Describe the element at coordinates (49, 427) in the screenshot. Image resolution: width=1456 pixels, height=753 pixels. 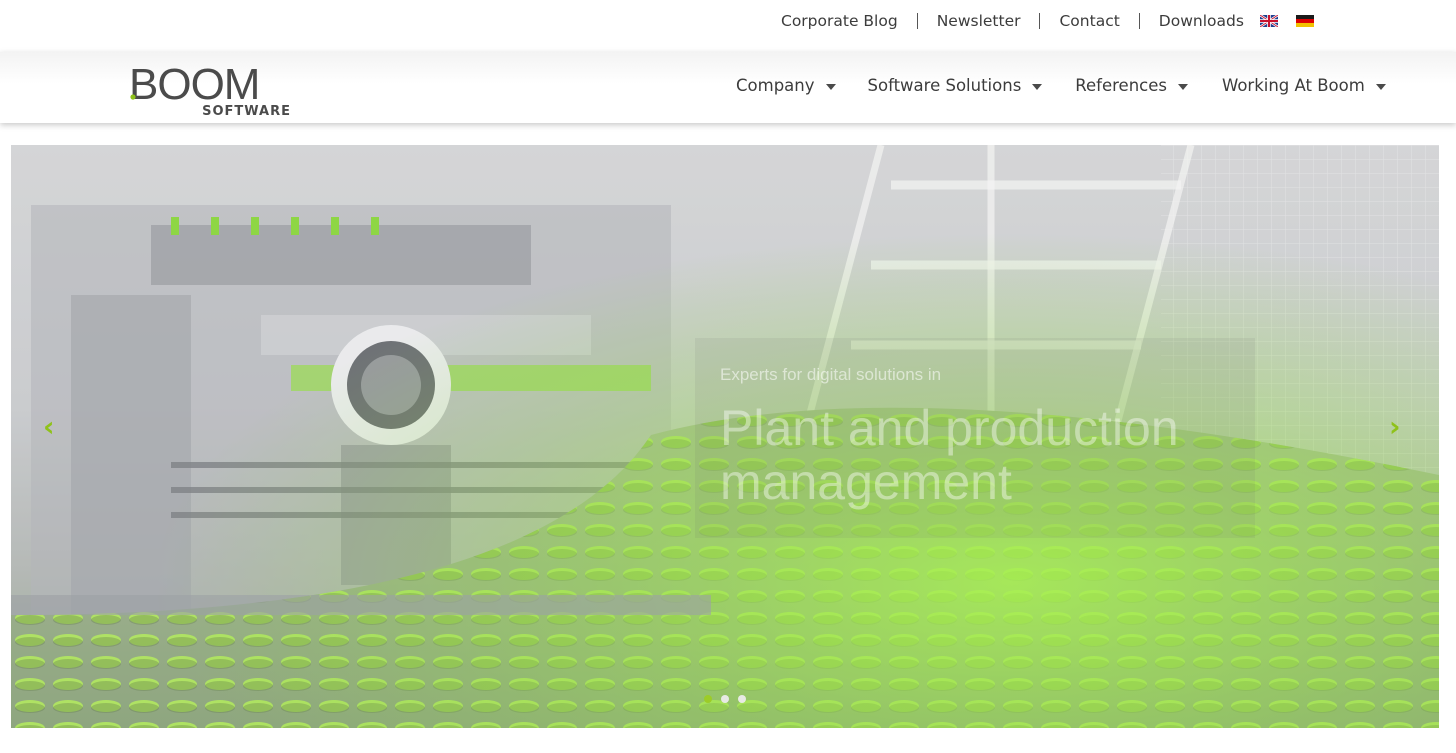
I see `chevron-left-icon: ‹` at that location.